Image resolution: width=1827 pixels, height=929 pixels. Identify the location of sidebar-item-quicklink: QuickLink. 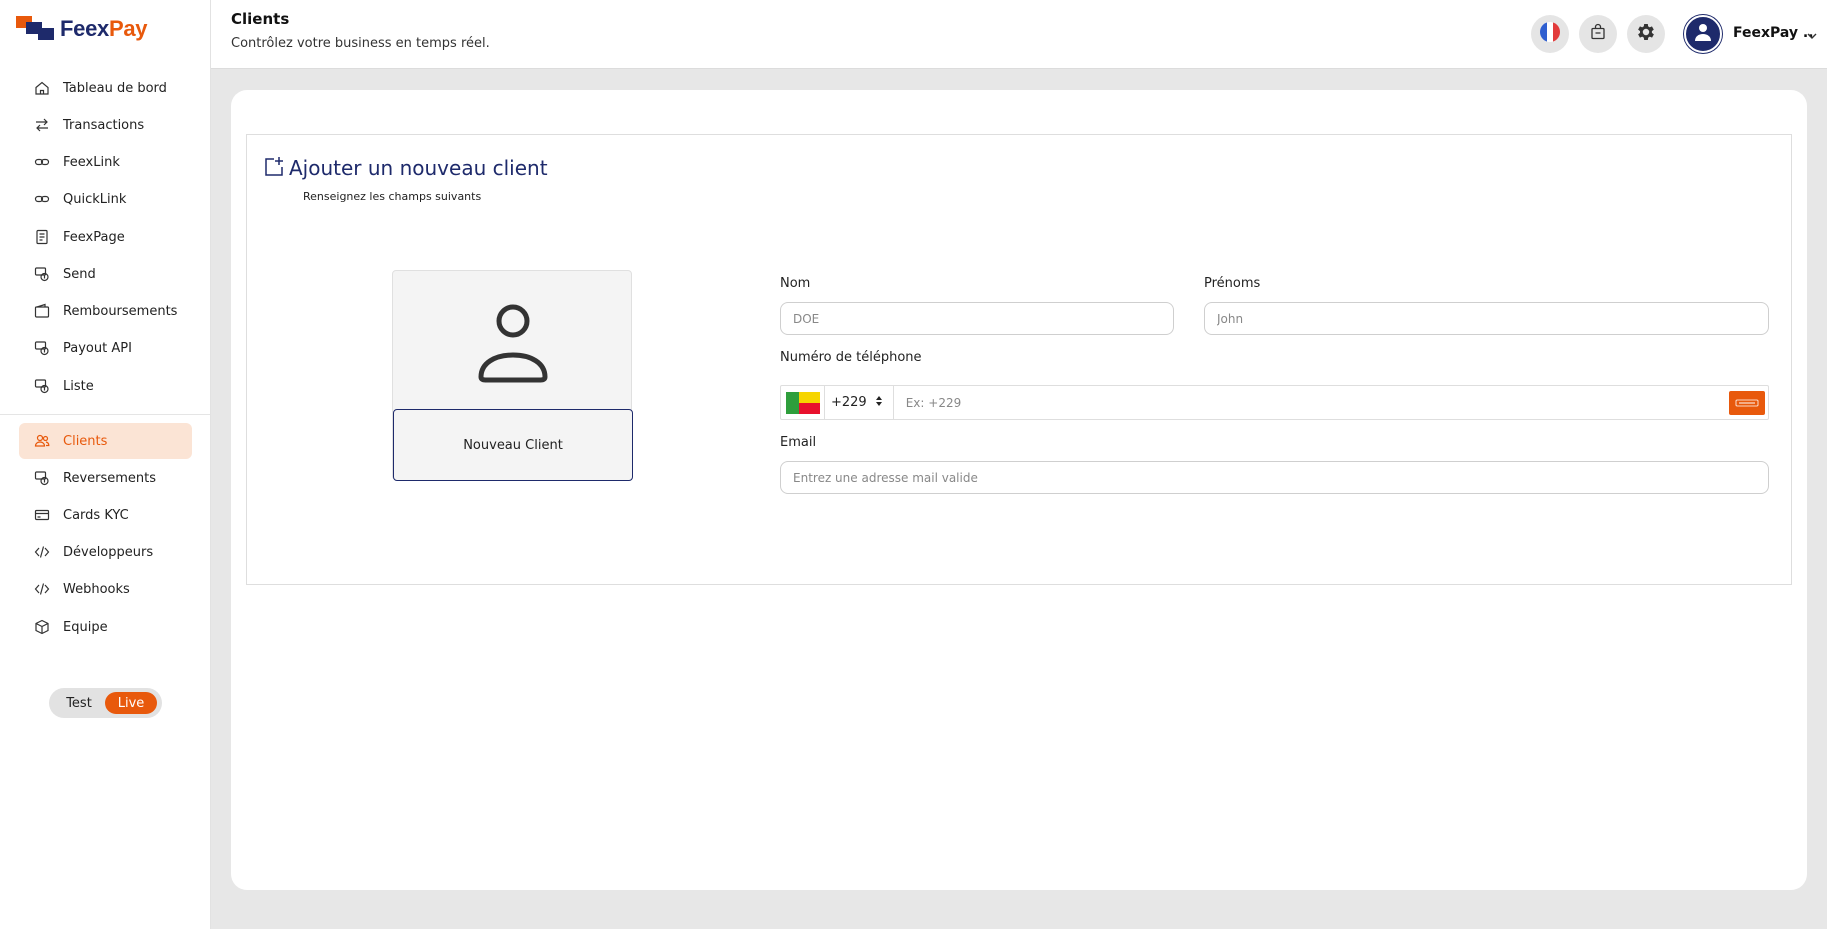
(105, 199).